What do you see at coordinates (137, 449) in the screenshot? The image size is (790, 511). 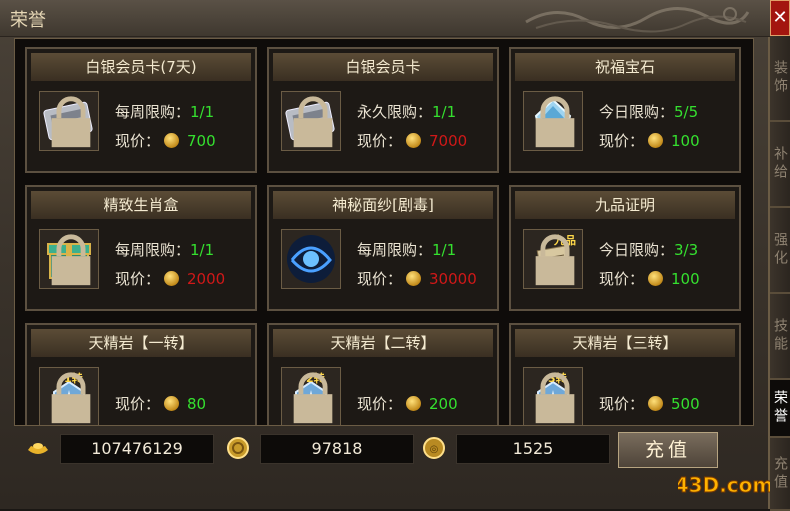 I see `gold-ingot-balance: 107476129` at bounding box center [137, 449].